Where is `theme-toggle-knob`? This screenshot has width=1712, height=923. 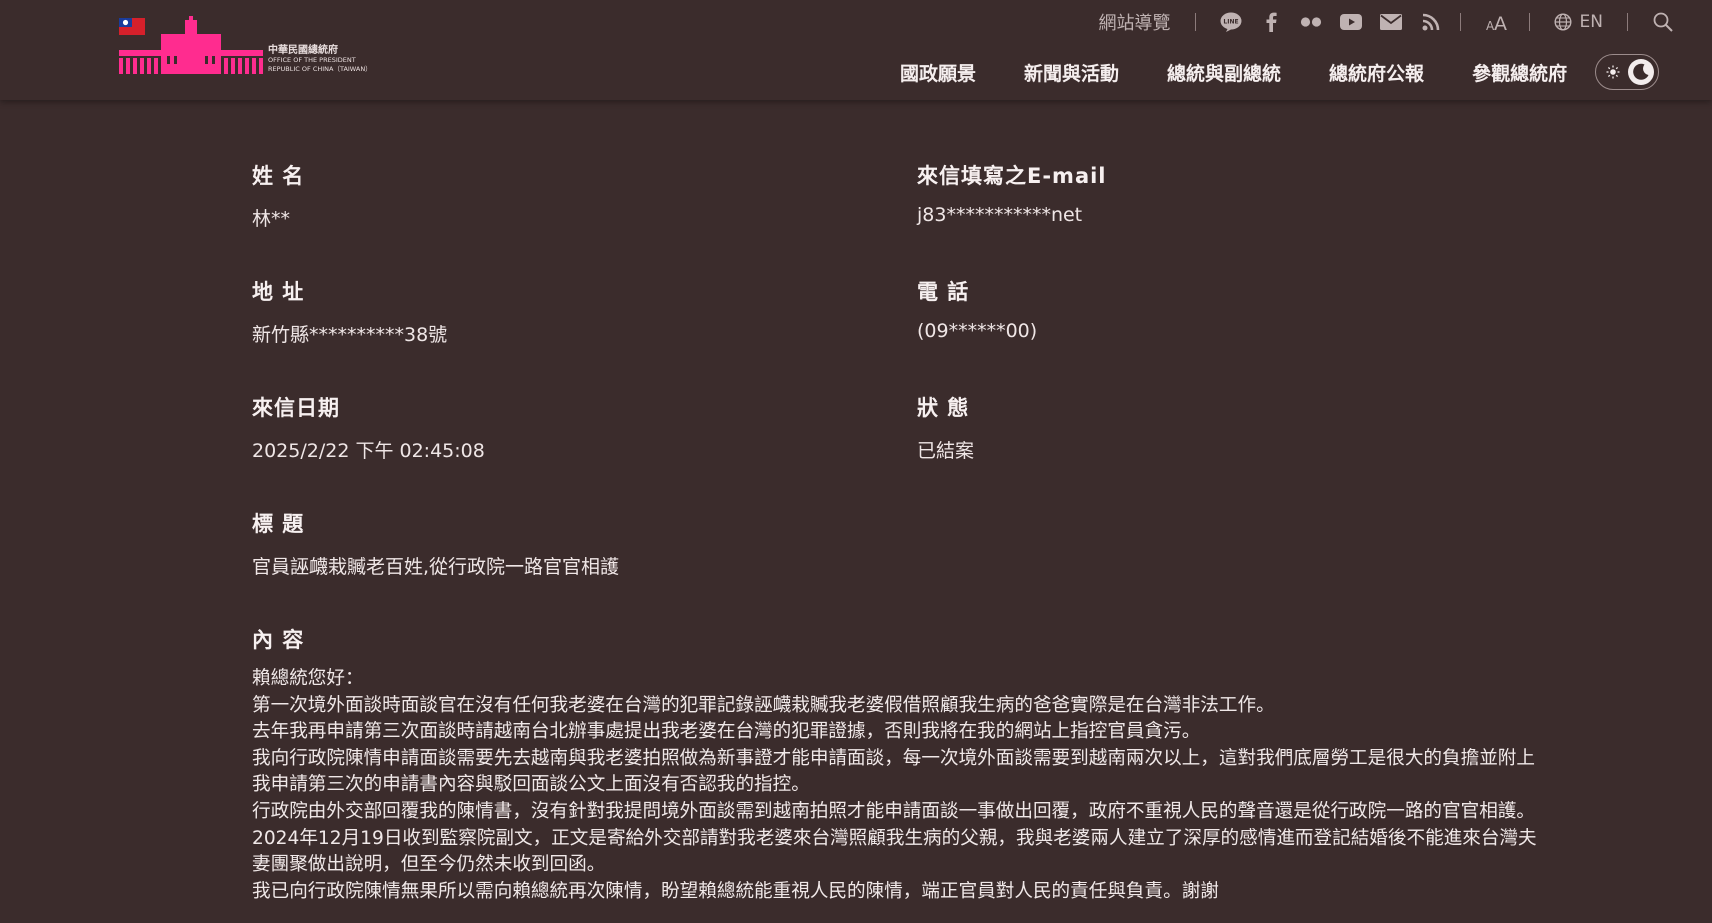
theme-toggle-knob is located at coordinates (1641, 72).